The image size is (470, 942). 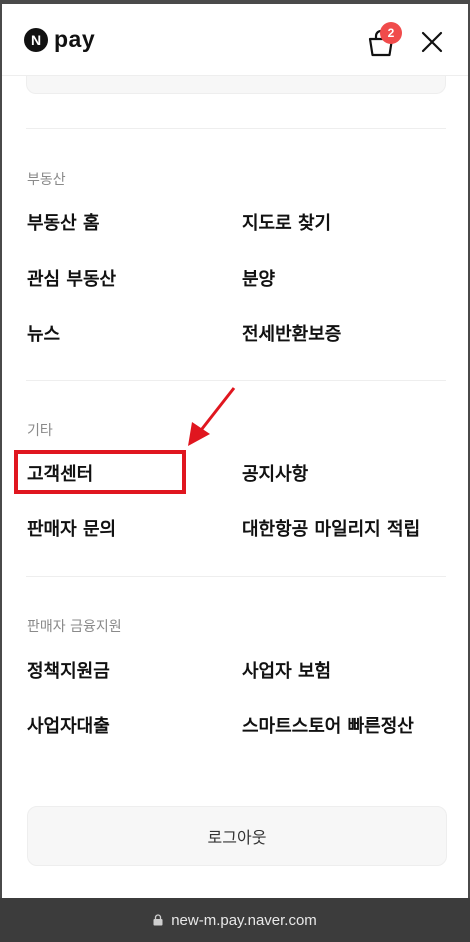 What do you see at coordinates (391, 33) in the screenshot?
I see `cart-count-badge: 2` at bounding box center [391, 33].